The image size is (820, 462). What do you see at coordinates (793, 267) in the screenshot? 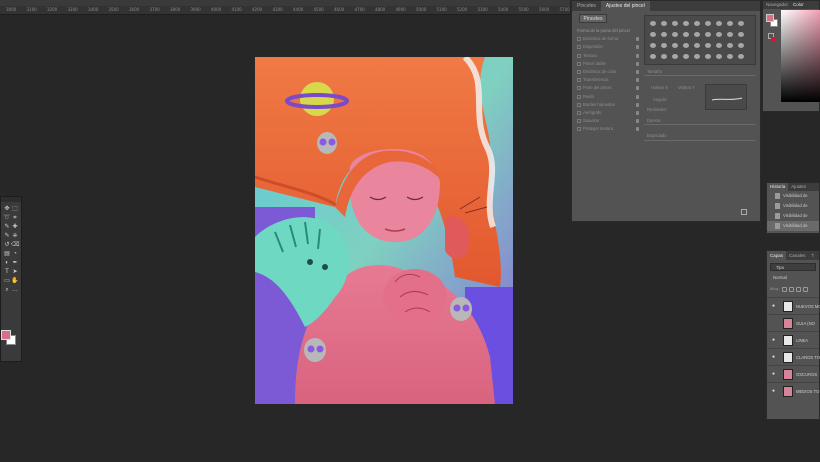
I see `layer-kind-filter: Tipo` at bounding box center [793, 267].